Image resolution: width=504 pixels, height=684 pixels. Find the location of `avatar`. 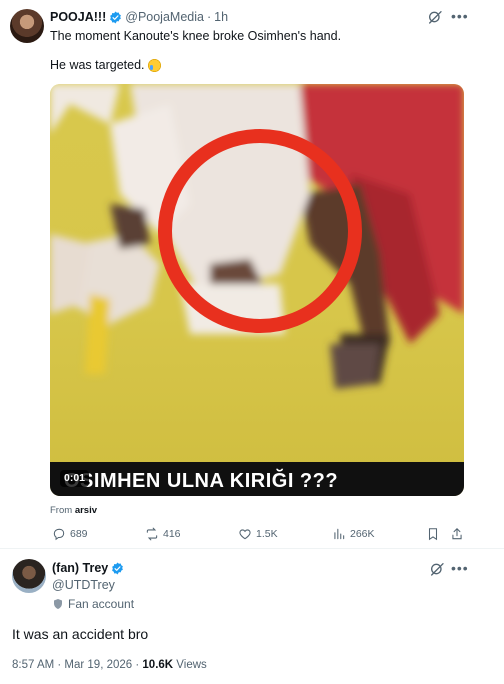

avatar is located at coordinates (27, 26).